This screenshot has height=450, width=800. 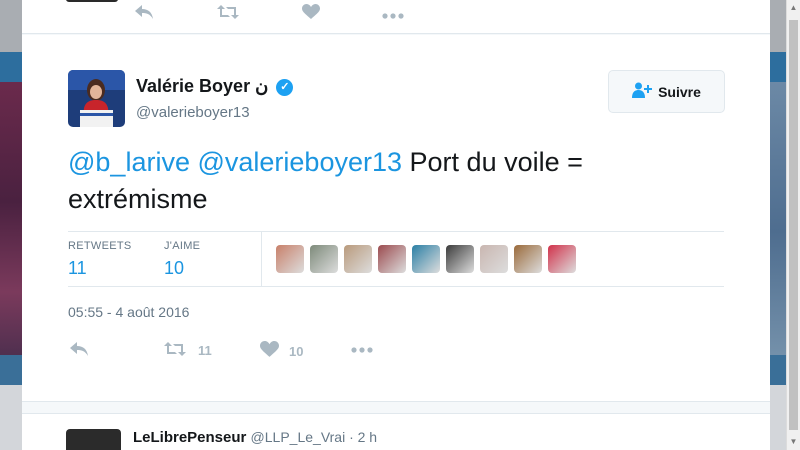 What do you see at coordinates (100, 246) in the screenshot?
I see `retweets-label: RETWEETS` at bounding box center [100, 246].